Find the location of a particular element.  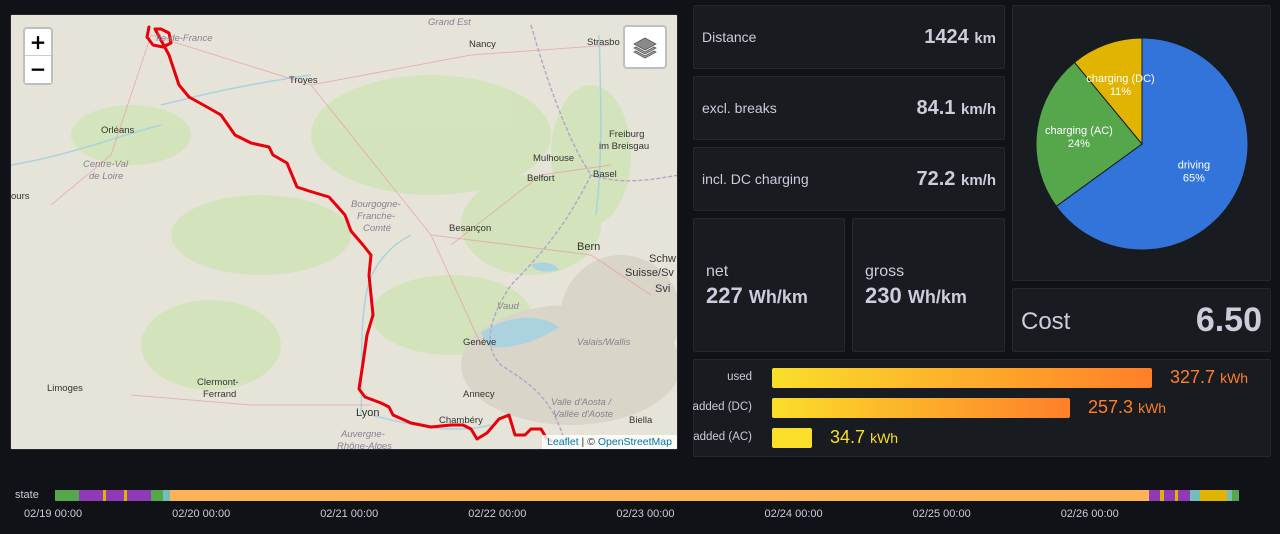

energy-row-used: used 327.7 kWh is located at coordinates (982, 379).